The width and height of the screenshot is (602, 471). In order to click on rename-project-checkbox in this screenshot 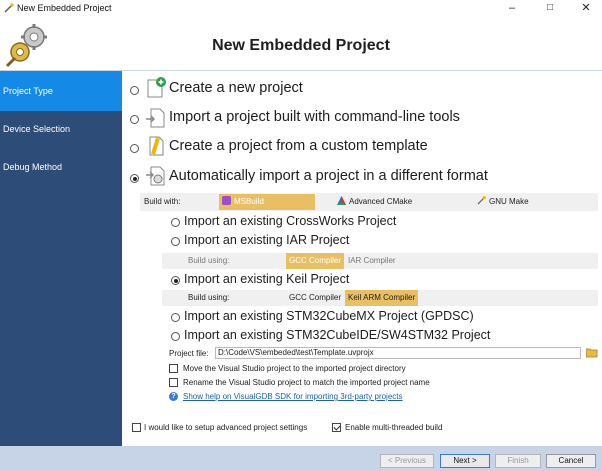, I will do `click(173, 382)`.